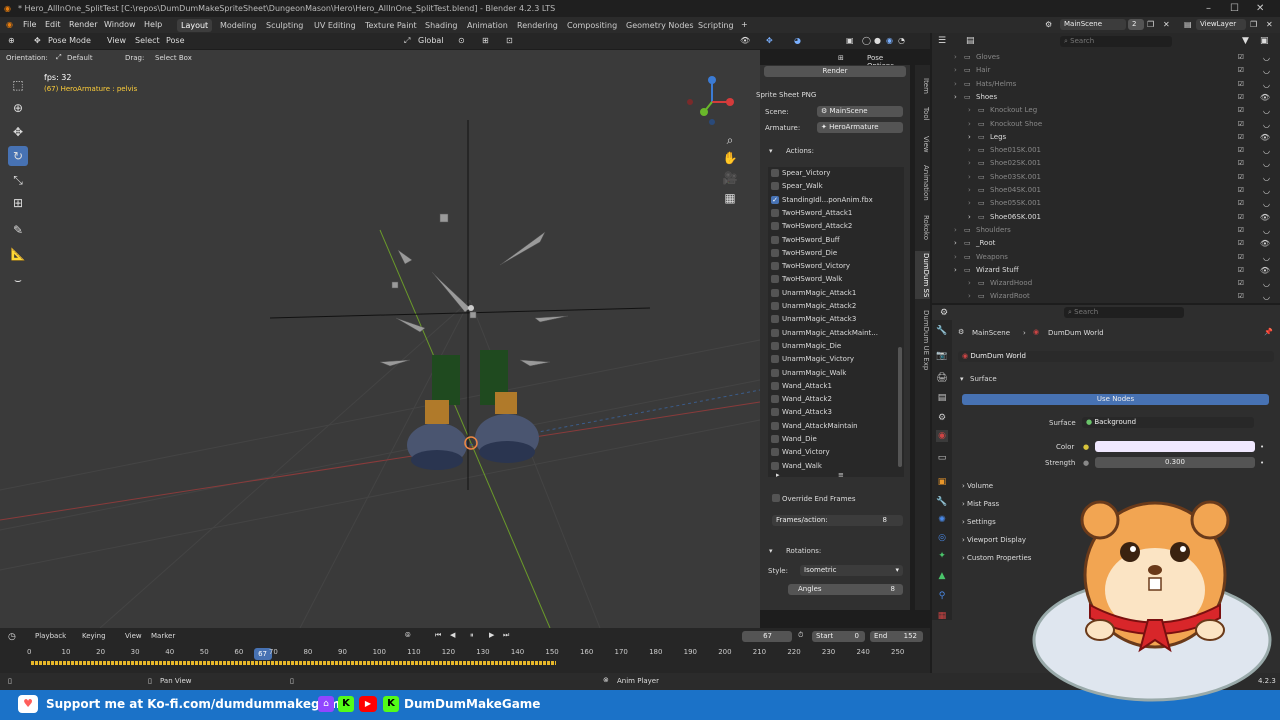  I want to click on scene-field: ⚙ MainScene, so click(860, 111).